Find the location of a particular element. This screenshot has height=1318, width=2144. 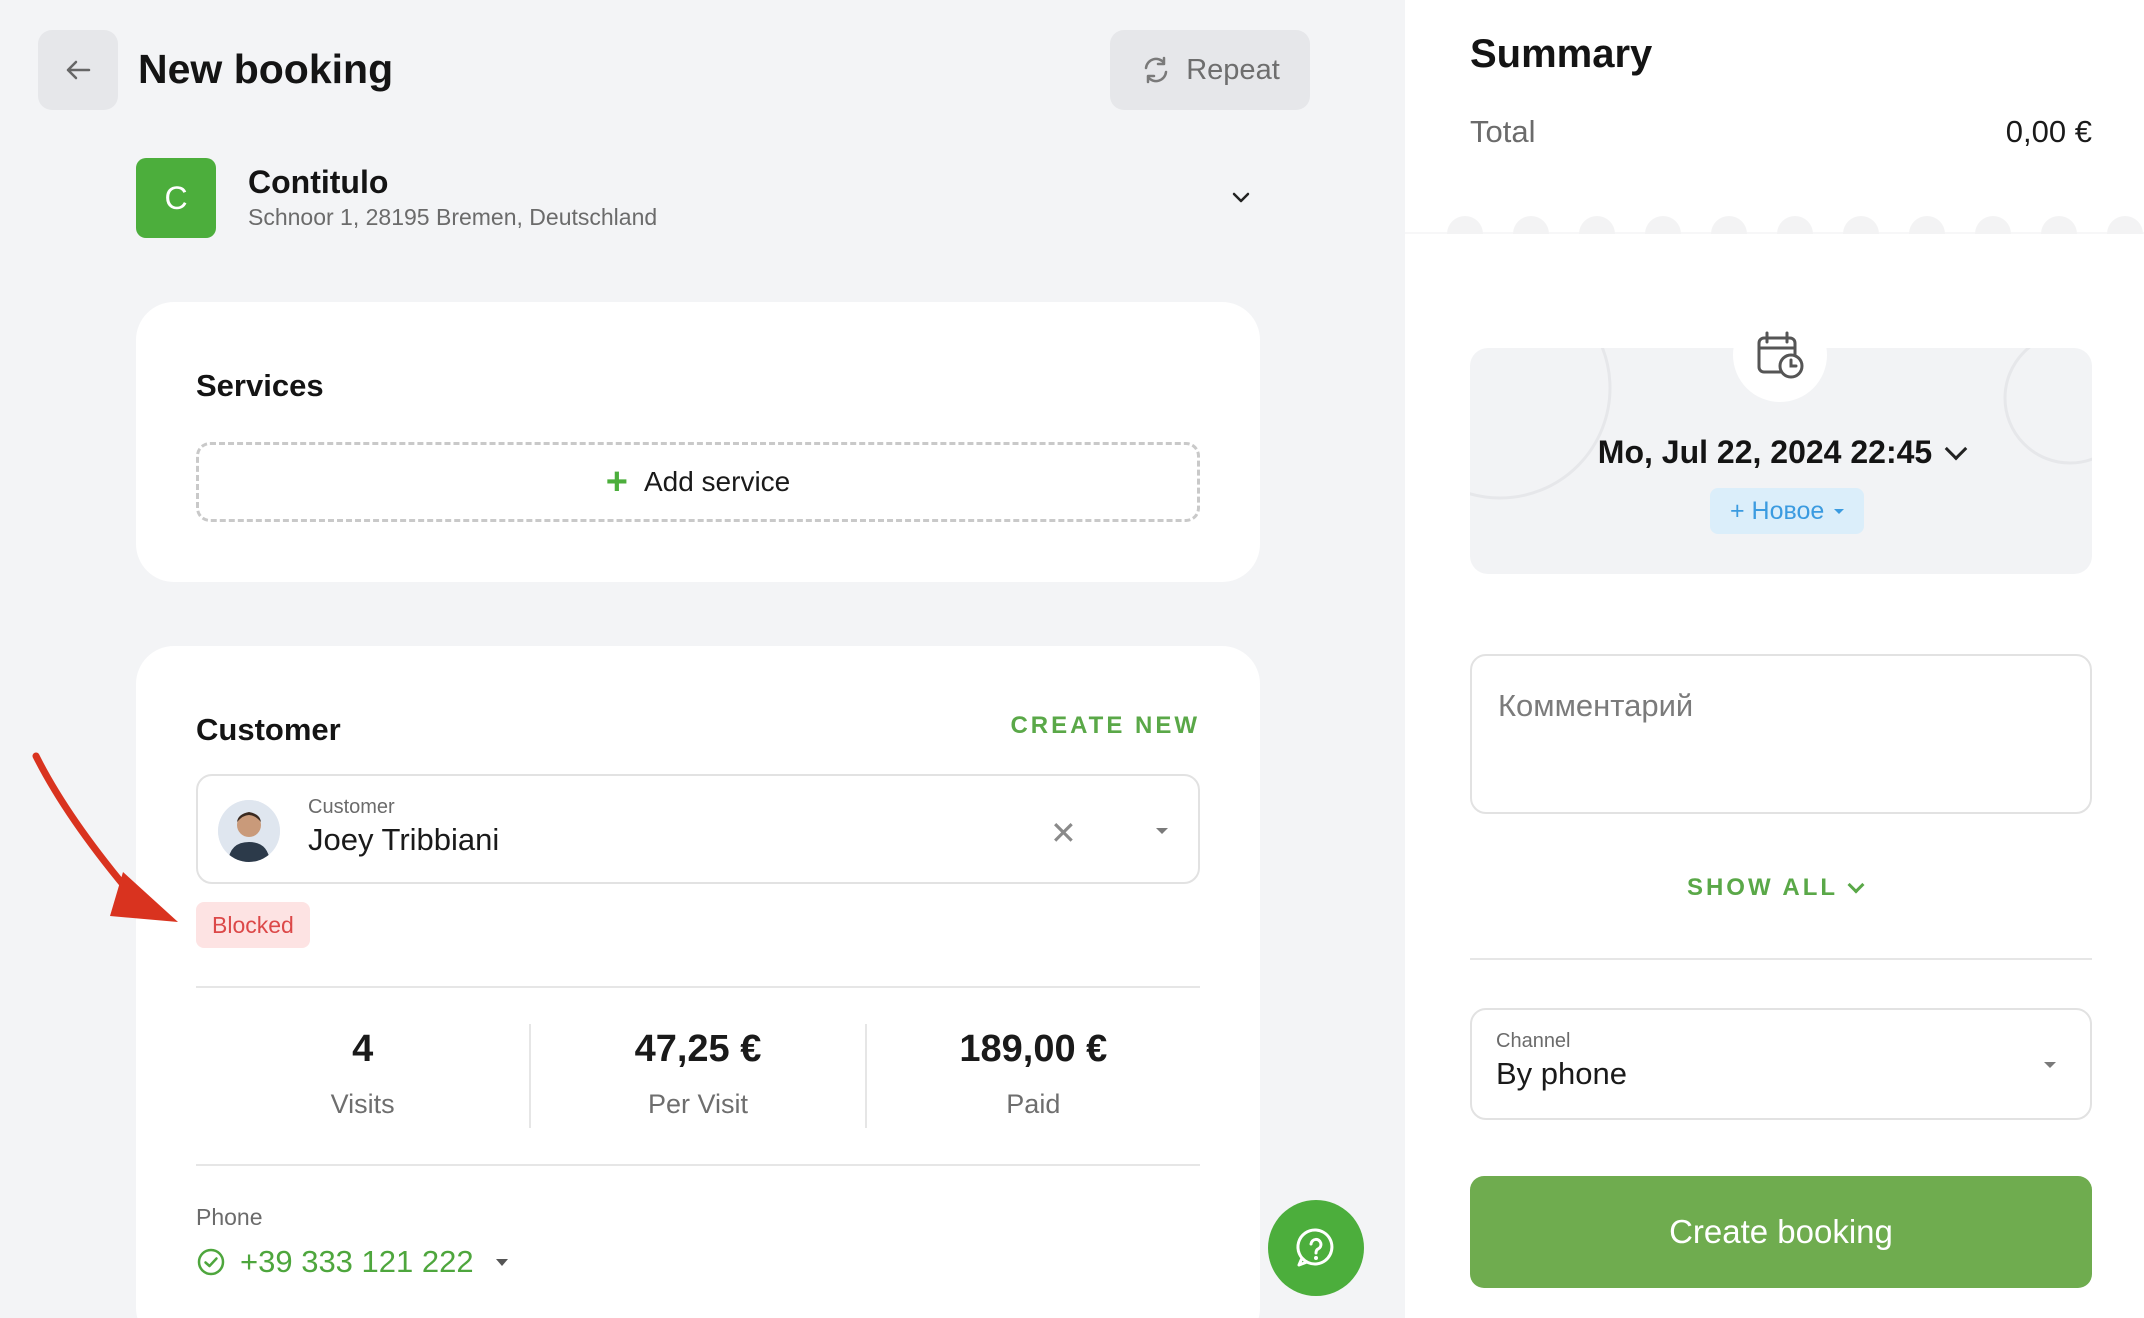

show-all-button: SHOW ALL is located at coordinates (1774, 888).